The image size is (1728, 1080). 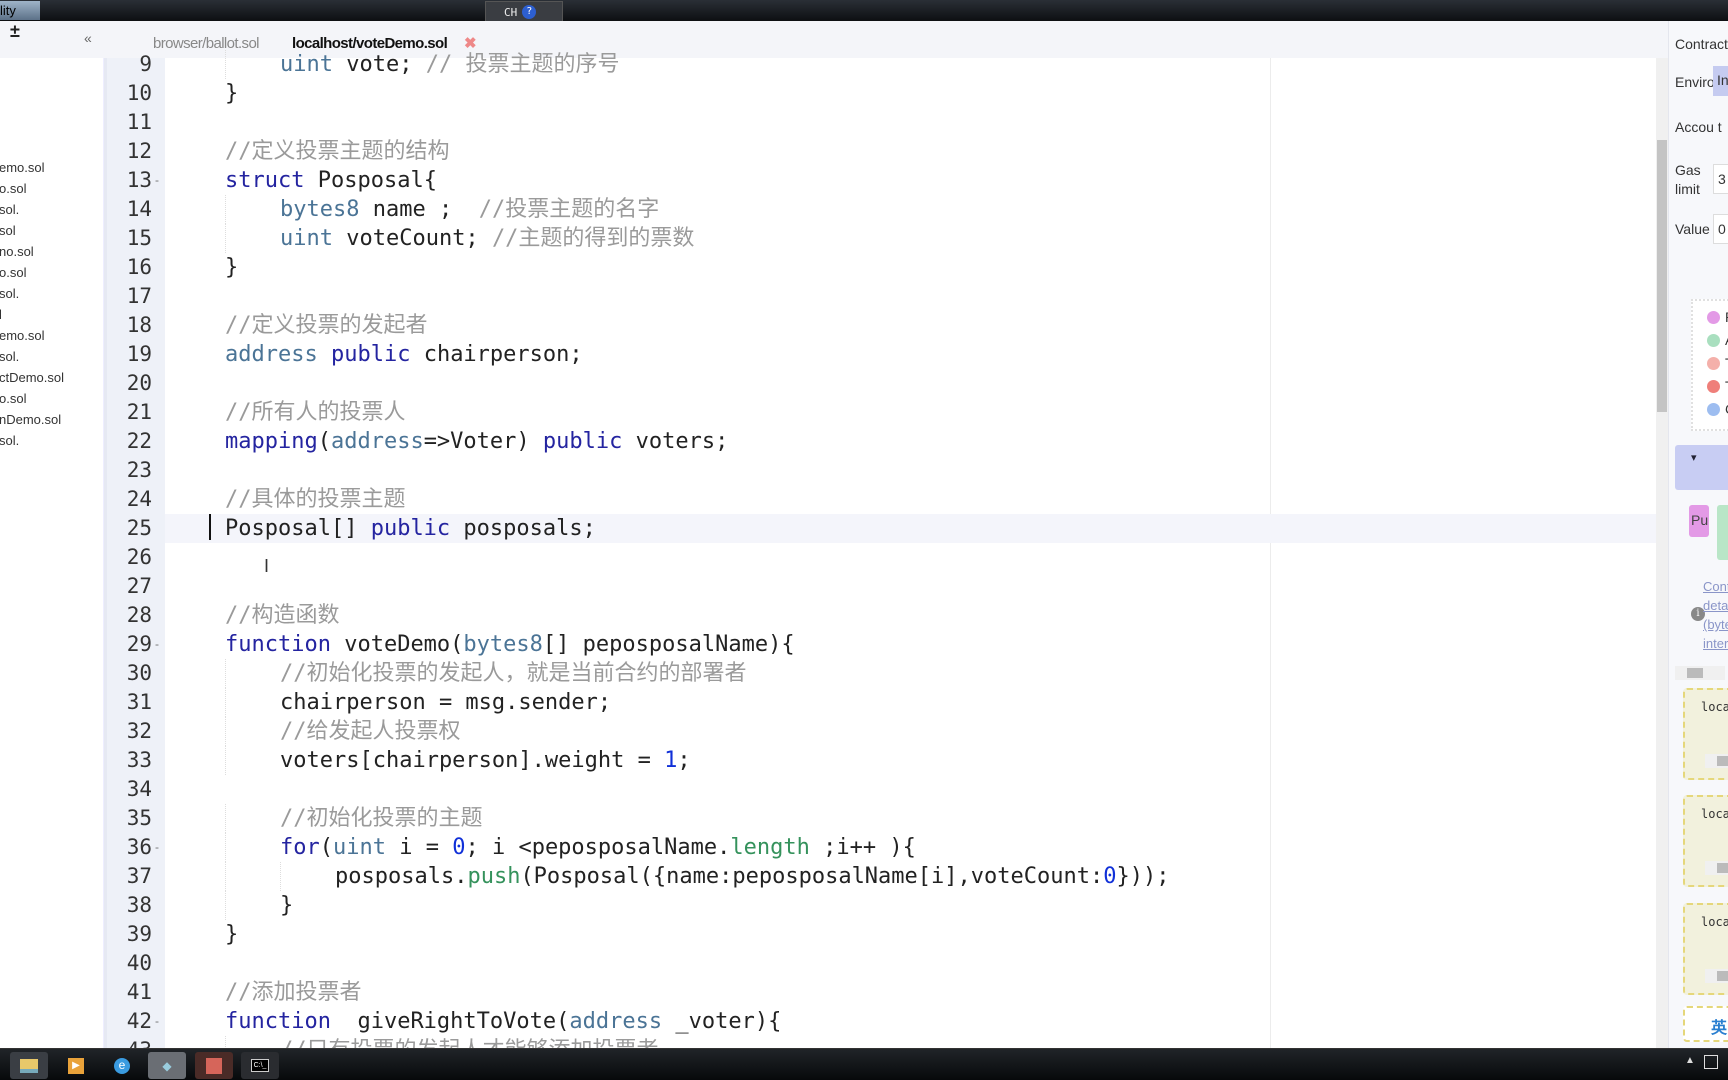 What do you see at coordinates (265, 180) in the screenshot?
I see `code-token: struct` at bounding box center [265, 180].